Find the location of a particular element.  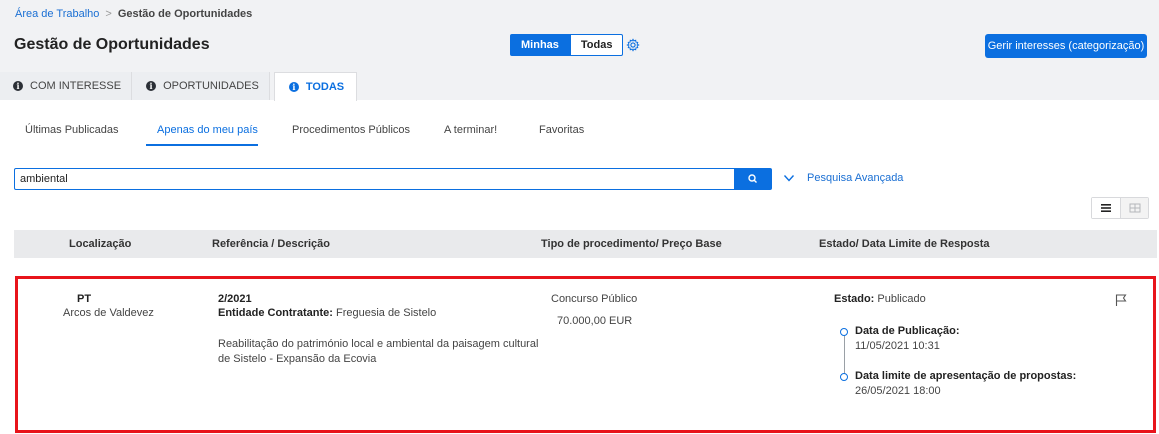

row-procedure-type: Concurso Público is located at coordinates (594, 299).